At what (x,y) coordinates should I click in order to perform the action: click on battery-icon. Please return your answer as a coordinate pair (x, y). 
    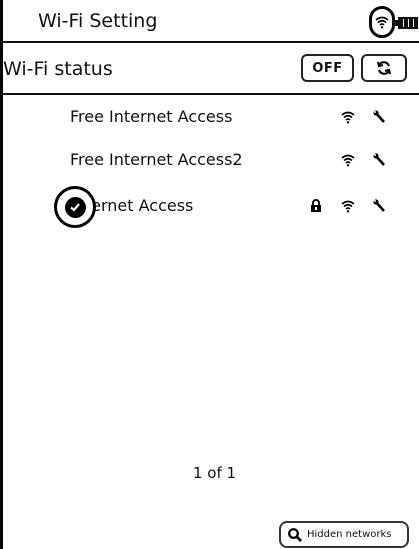
    Looking at the image, I should click on (406, 23).